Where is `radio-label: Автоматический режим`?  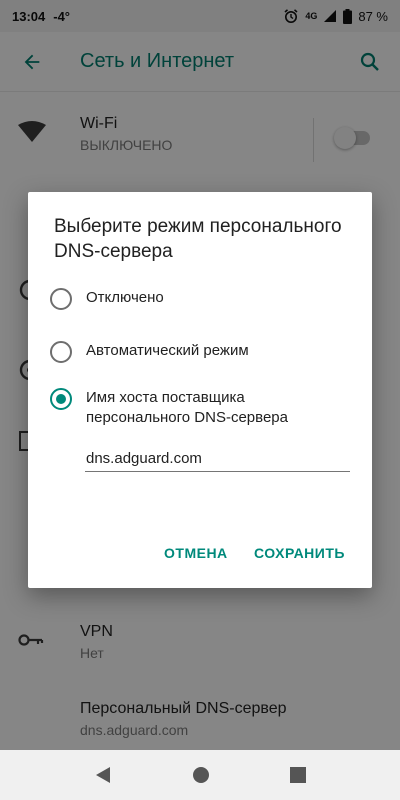
radio-label: Автоматический режим is located at coordinates (167, 350).